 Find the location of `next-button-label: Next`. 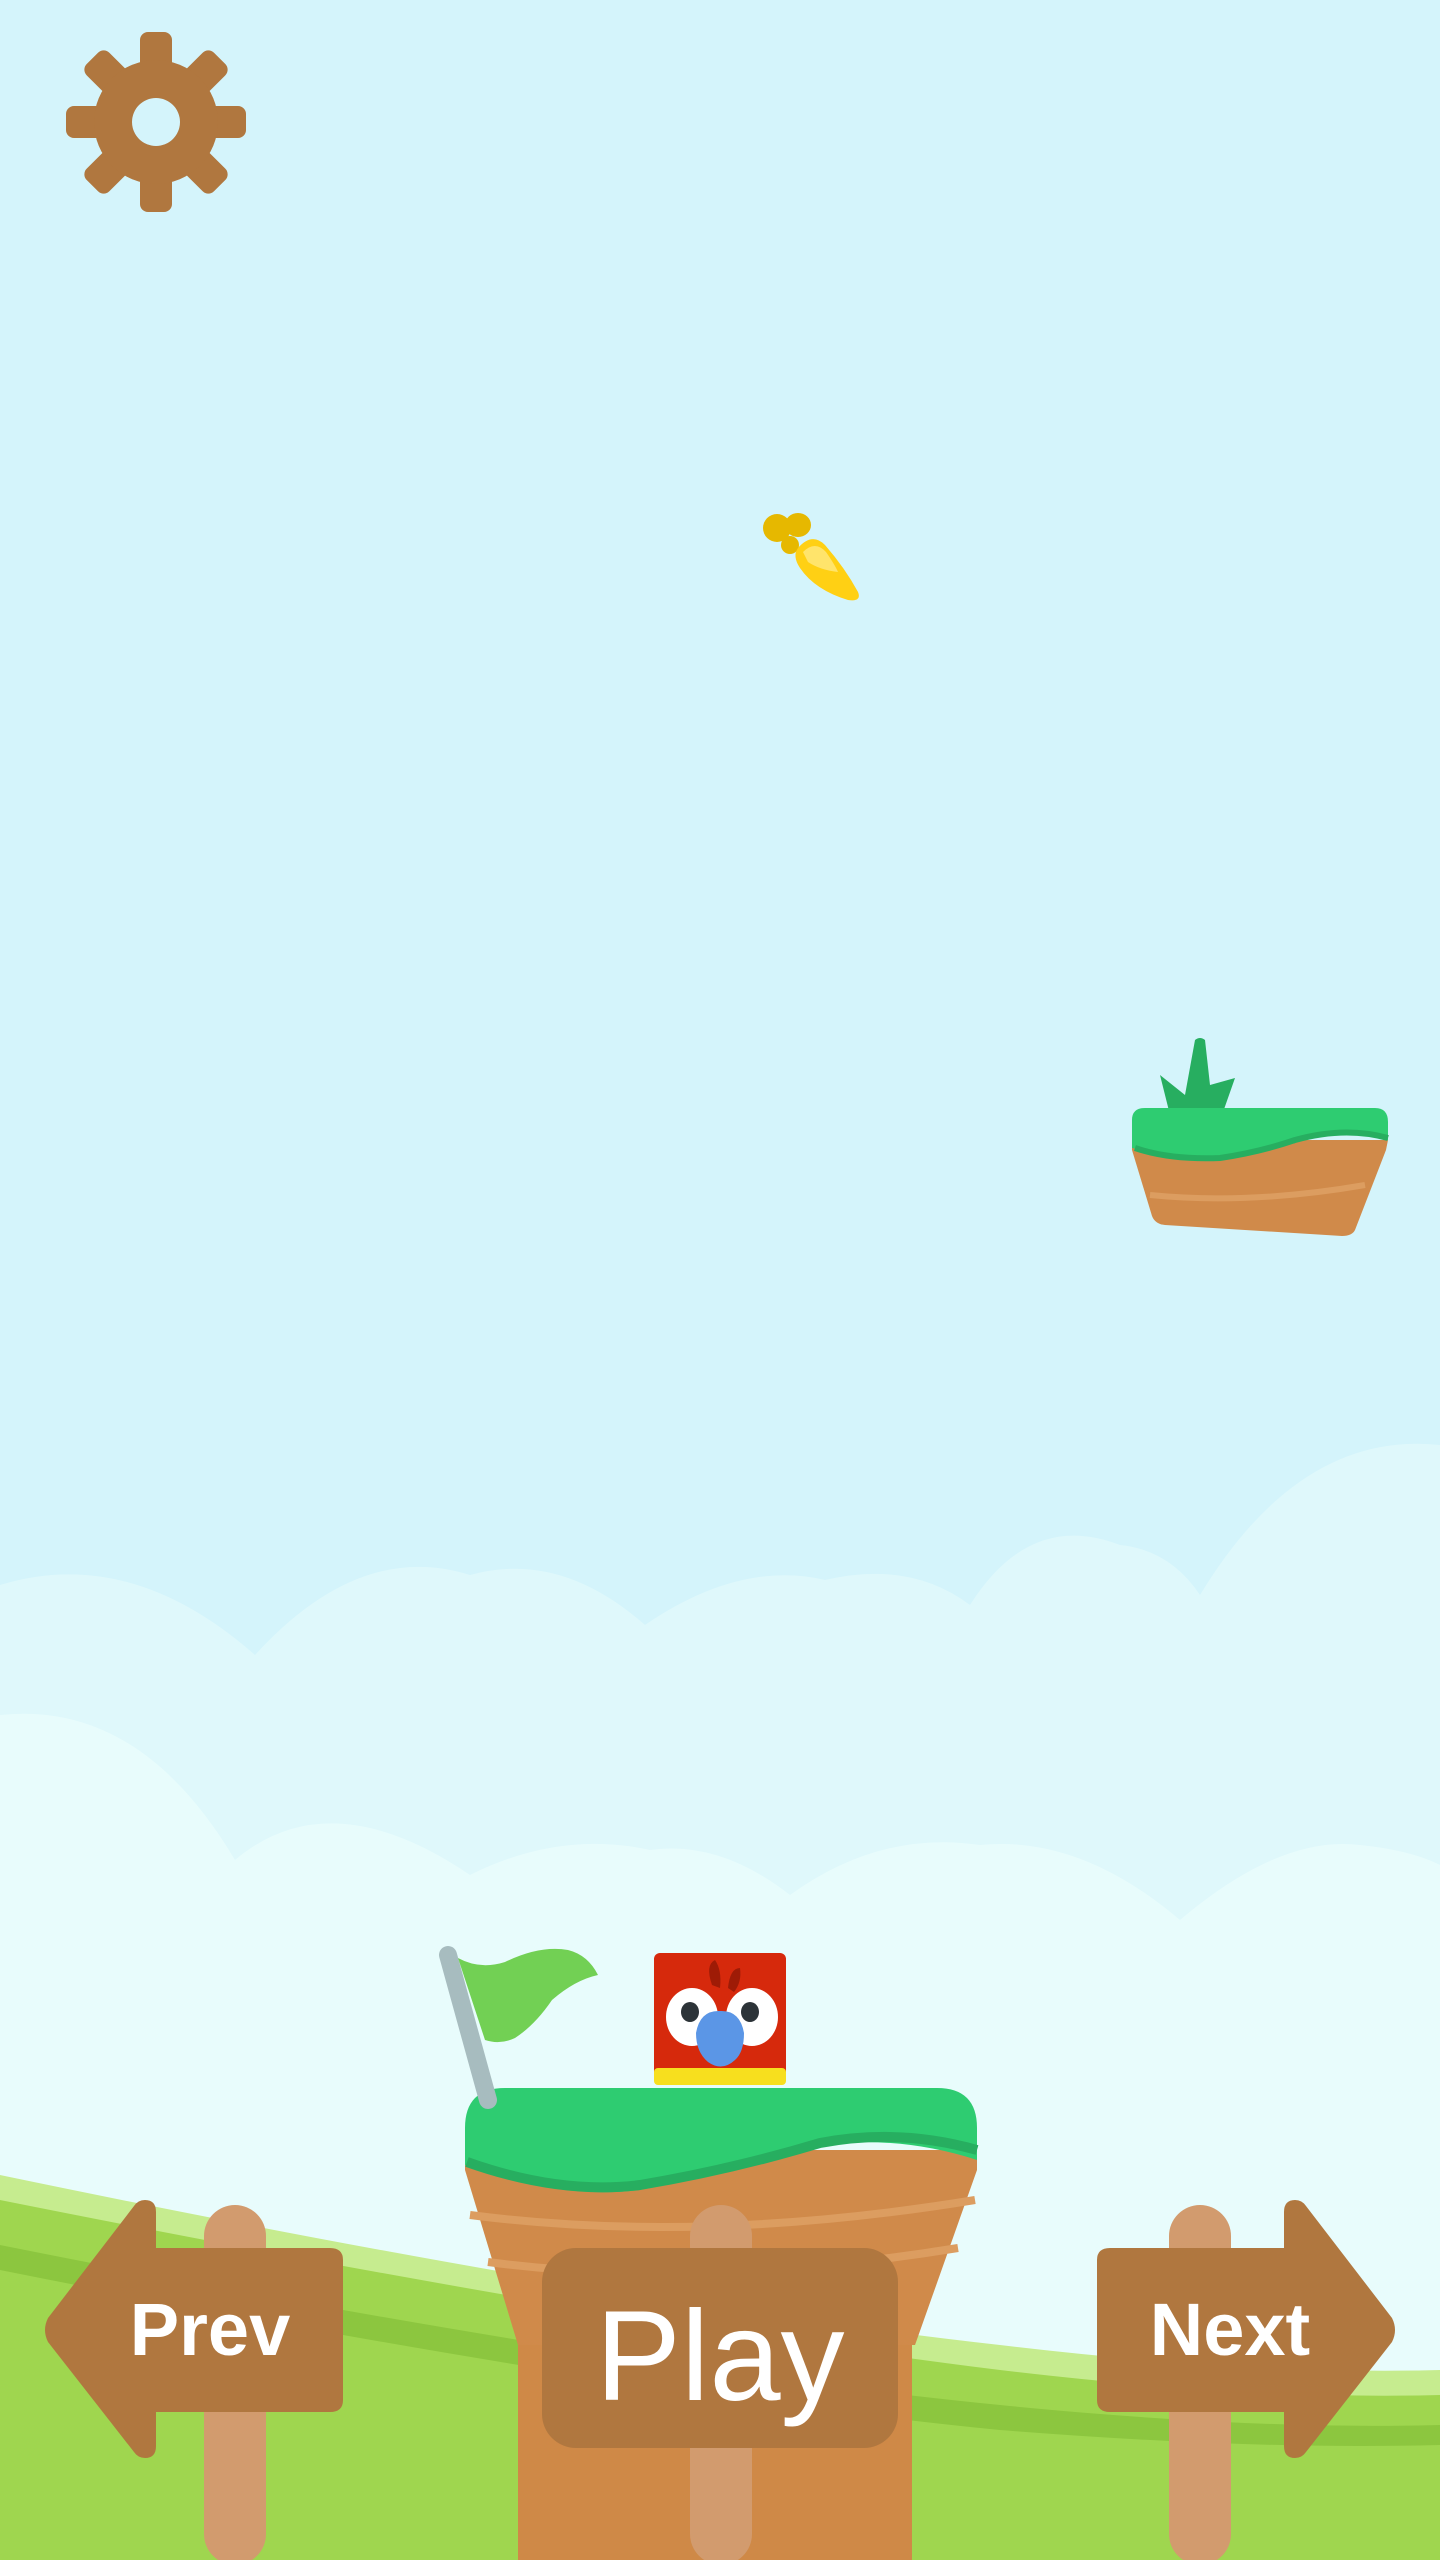

next-button-label: Next is located at coordinates (1230, 2329).